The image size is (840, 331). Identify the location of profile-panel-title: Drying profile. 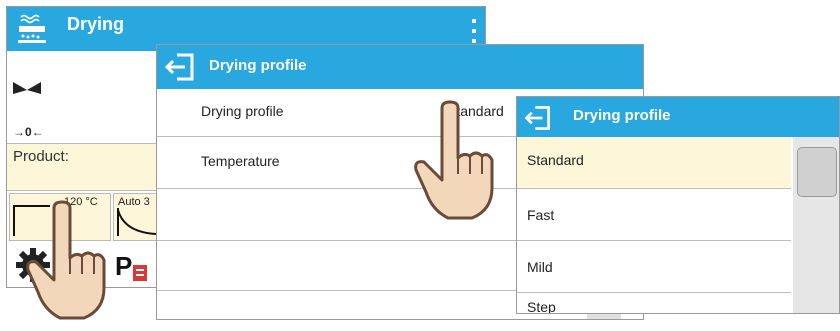
(258, 65).